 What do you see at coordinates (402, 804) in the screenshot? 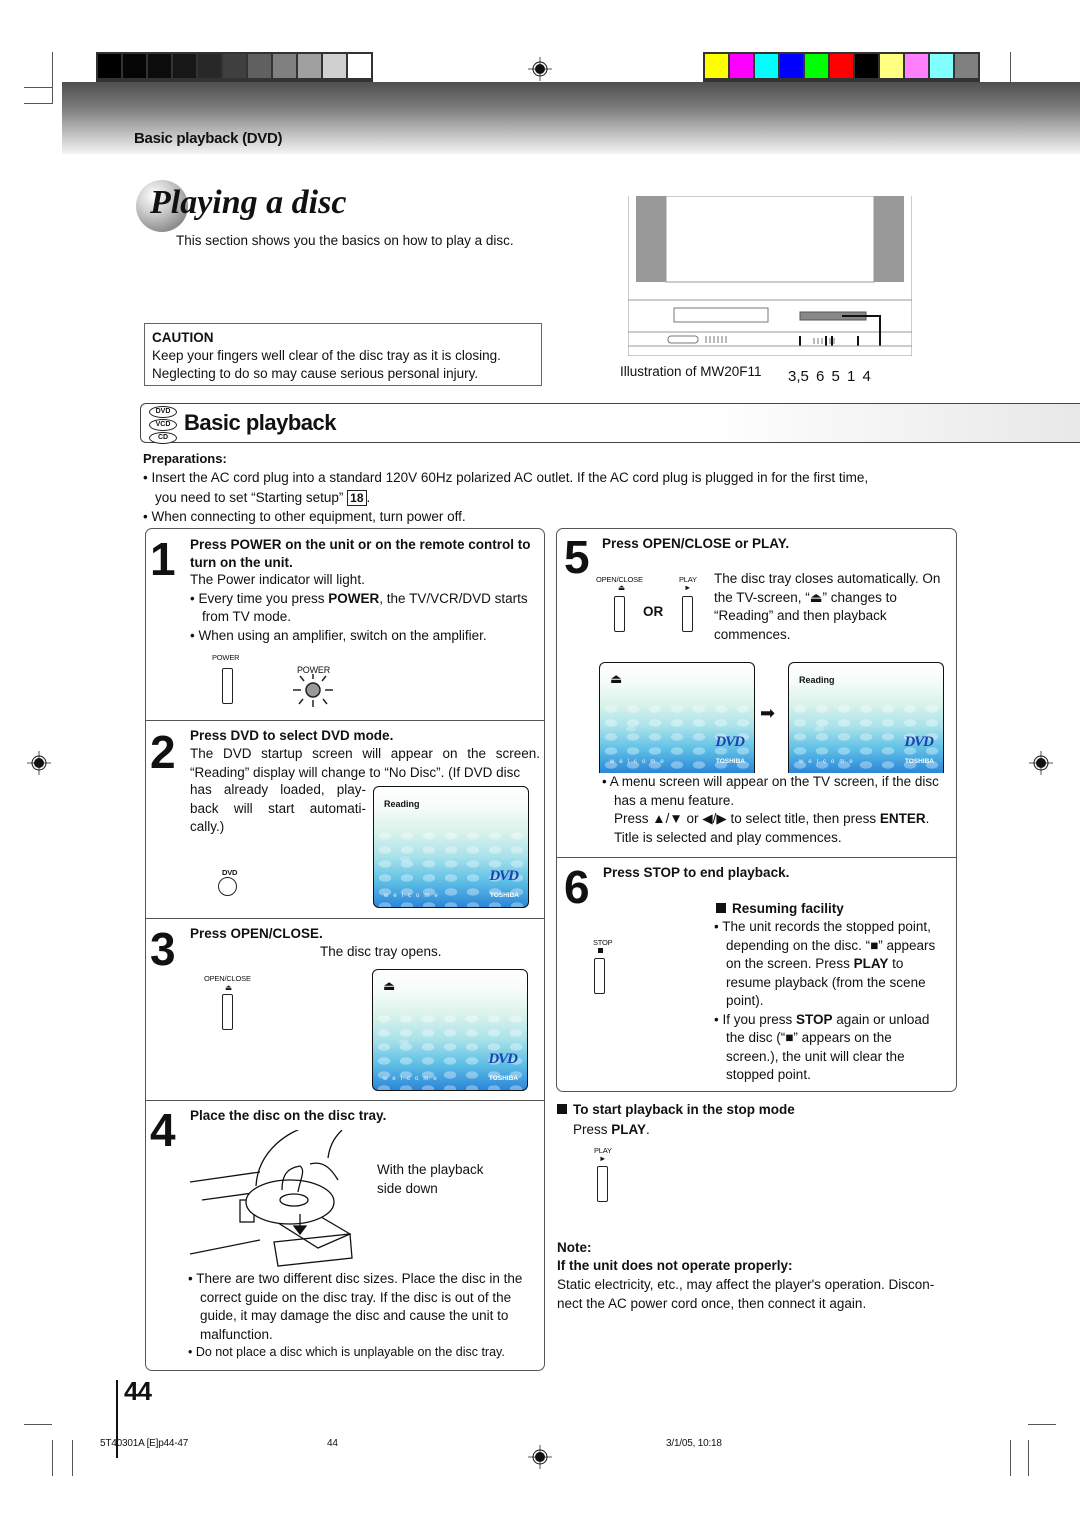
I see `screen-status-text: Reading` at bounding box center [402, 804].